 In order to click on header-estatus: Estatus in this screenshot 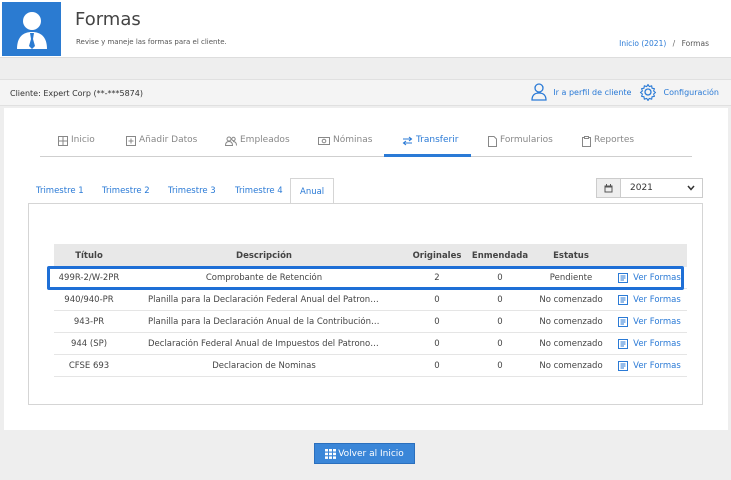, I will do `click(571, 255)`.